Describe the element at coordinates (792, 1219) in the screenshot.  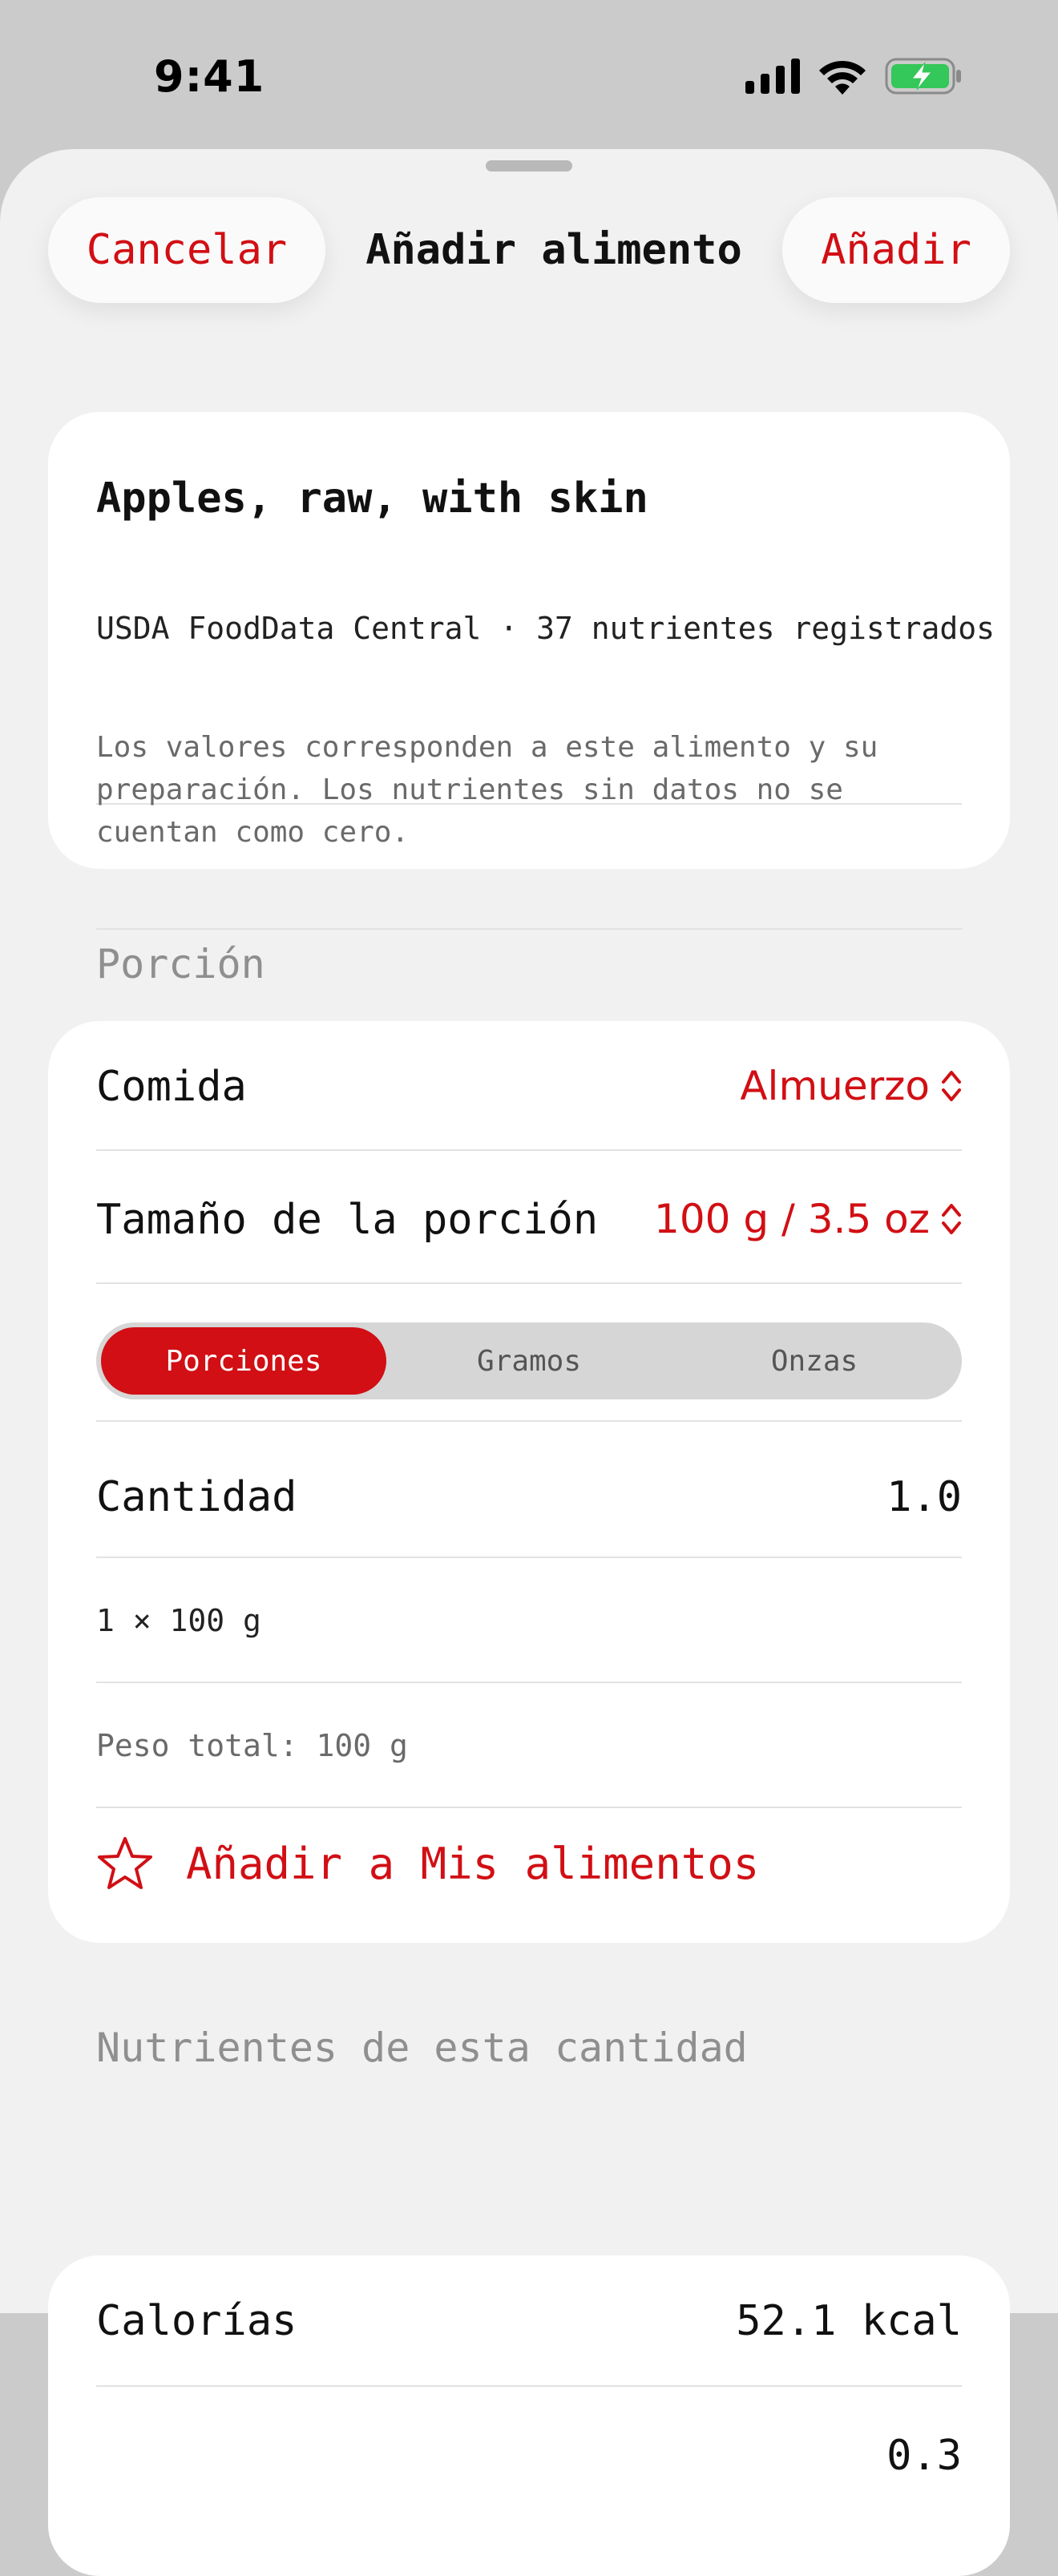
I see `portion-size-value: 100 g / 3.5 oz` at that location.